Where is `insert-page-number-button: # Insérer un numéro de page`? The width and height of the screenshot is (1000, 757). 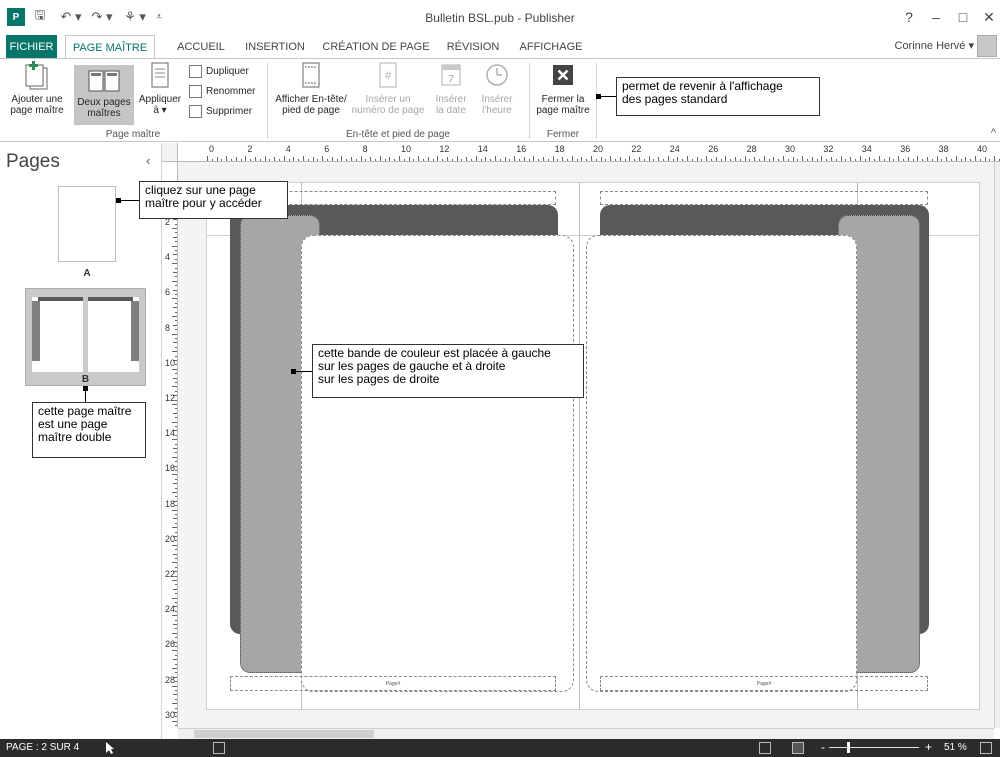
insert-page-number-button: # Insérer un numéro de page is located at coordinates (388, 93).